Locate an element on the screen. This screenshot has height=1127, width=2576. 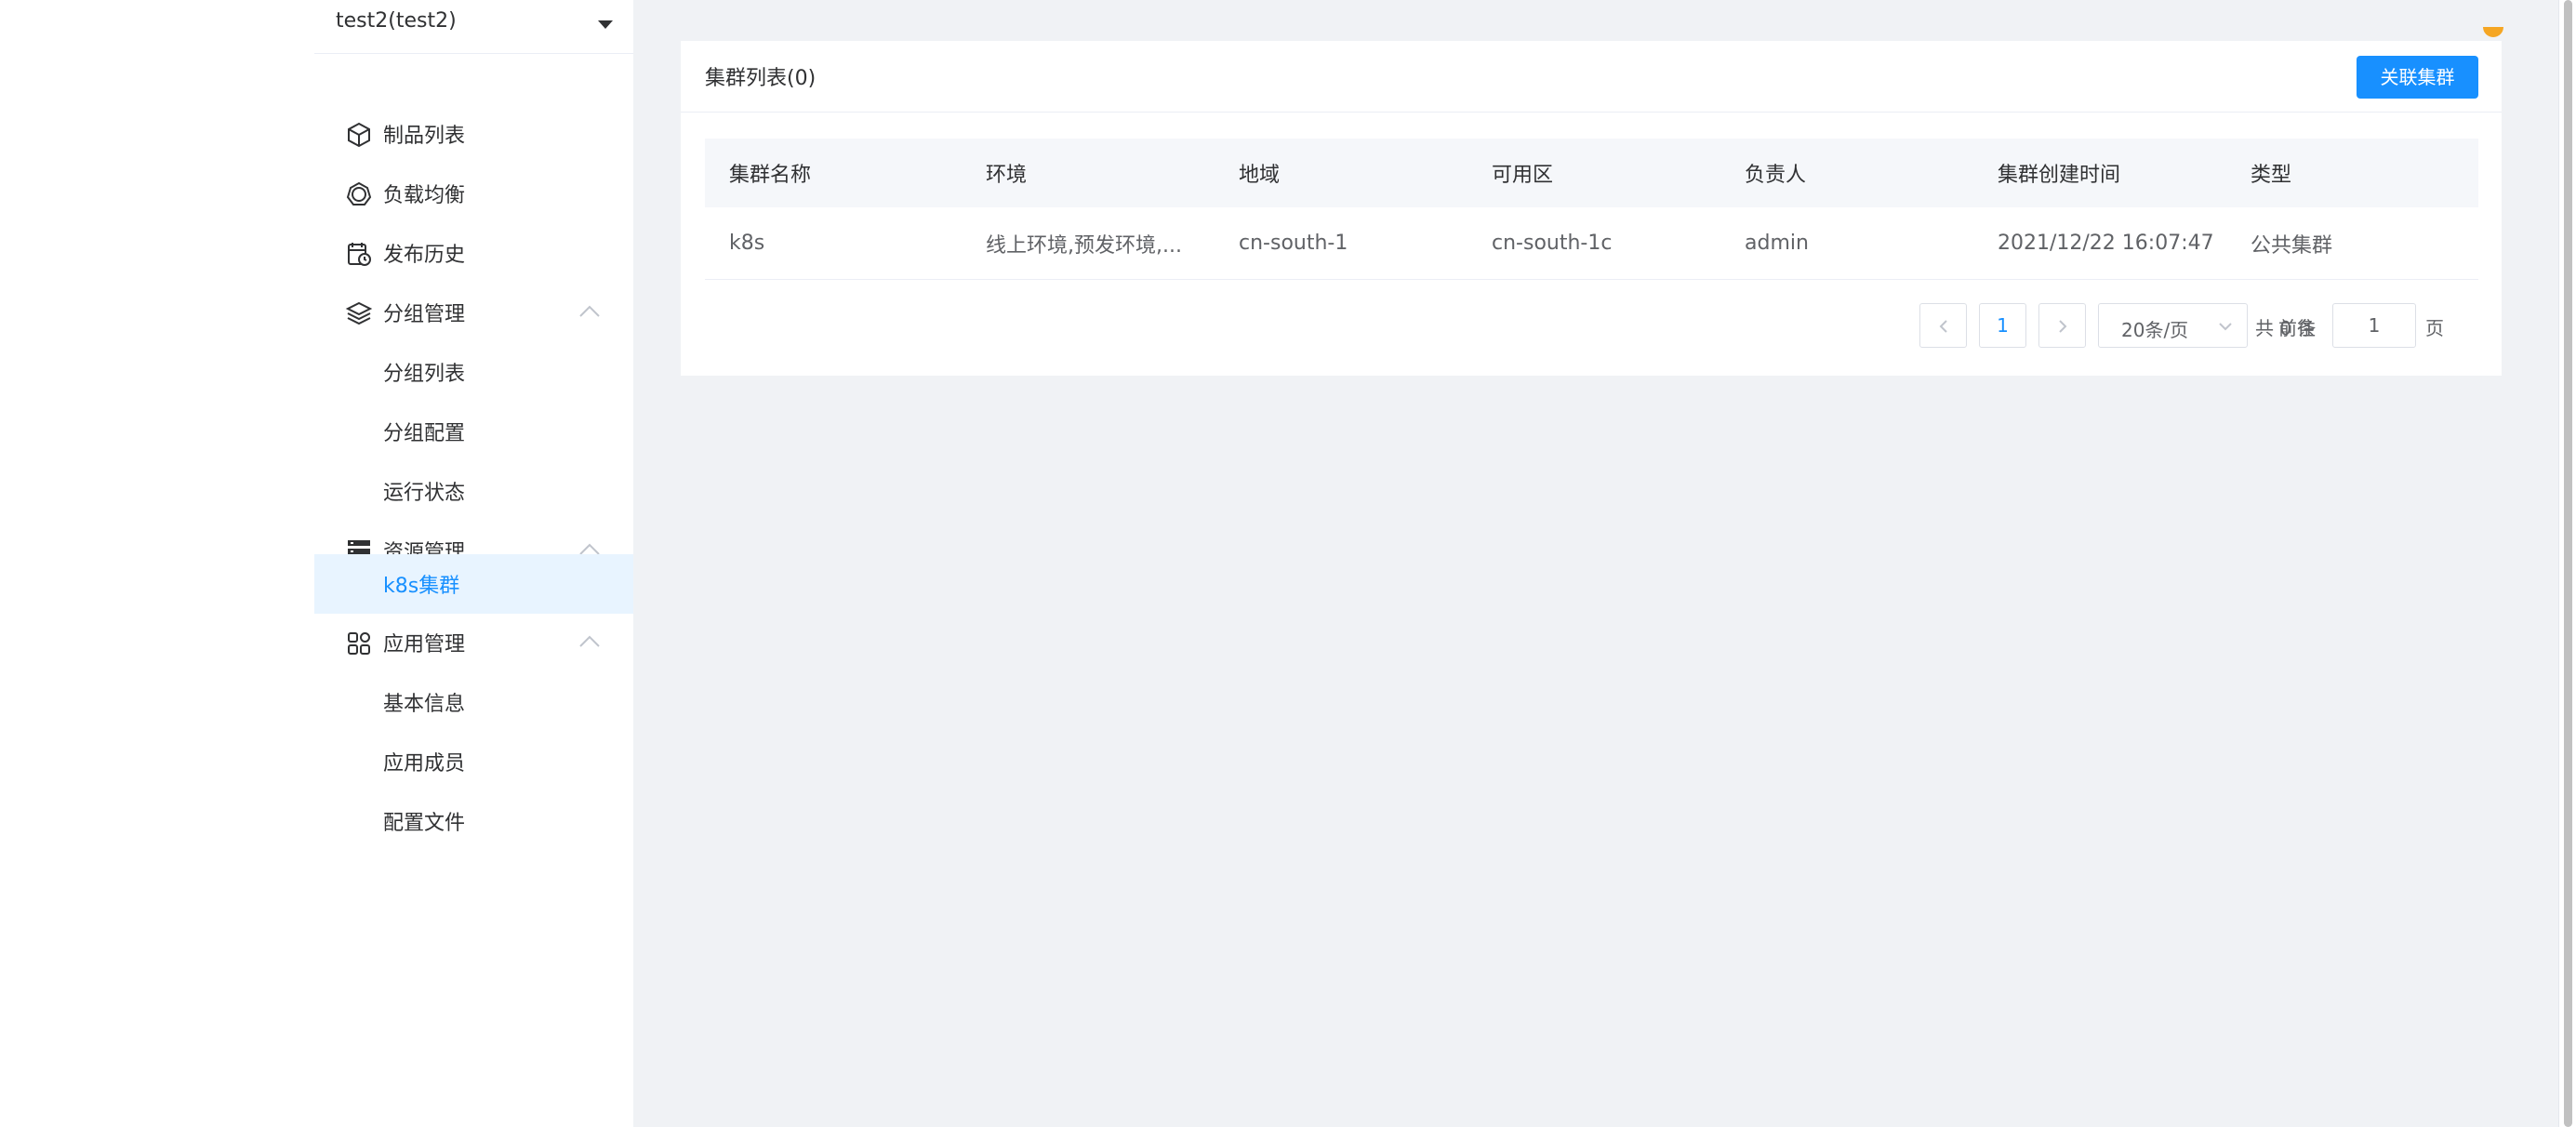
sidebar-item-label: 配置文件 is located at coordinates (424, 823).